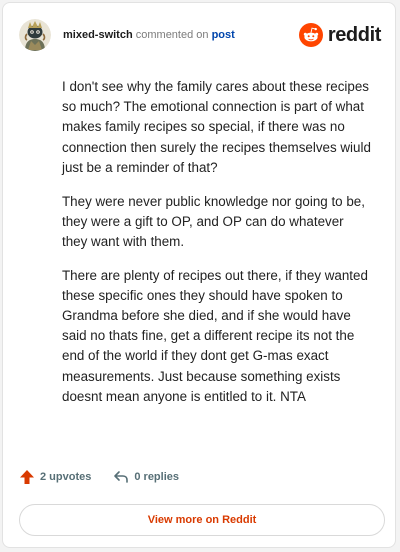 Image resolution: width=400 pixels, height=552 pixels. Describe the element at coordinates (310, 35) in the screenshot. I see `reddit-logo-icon` at that location.